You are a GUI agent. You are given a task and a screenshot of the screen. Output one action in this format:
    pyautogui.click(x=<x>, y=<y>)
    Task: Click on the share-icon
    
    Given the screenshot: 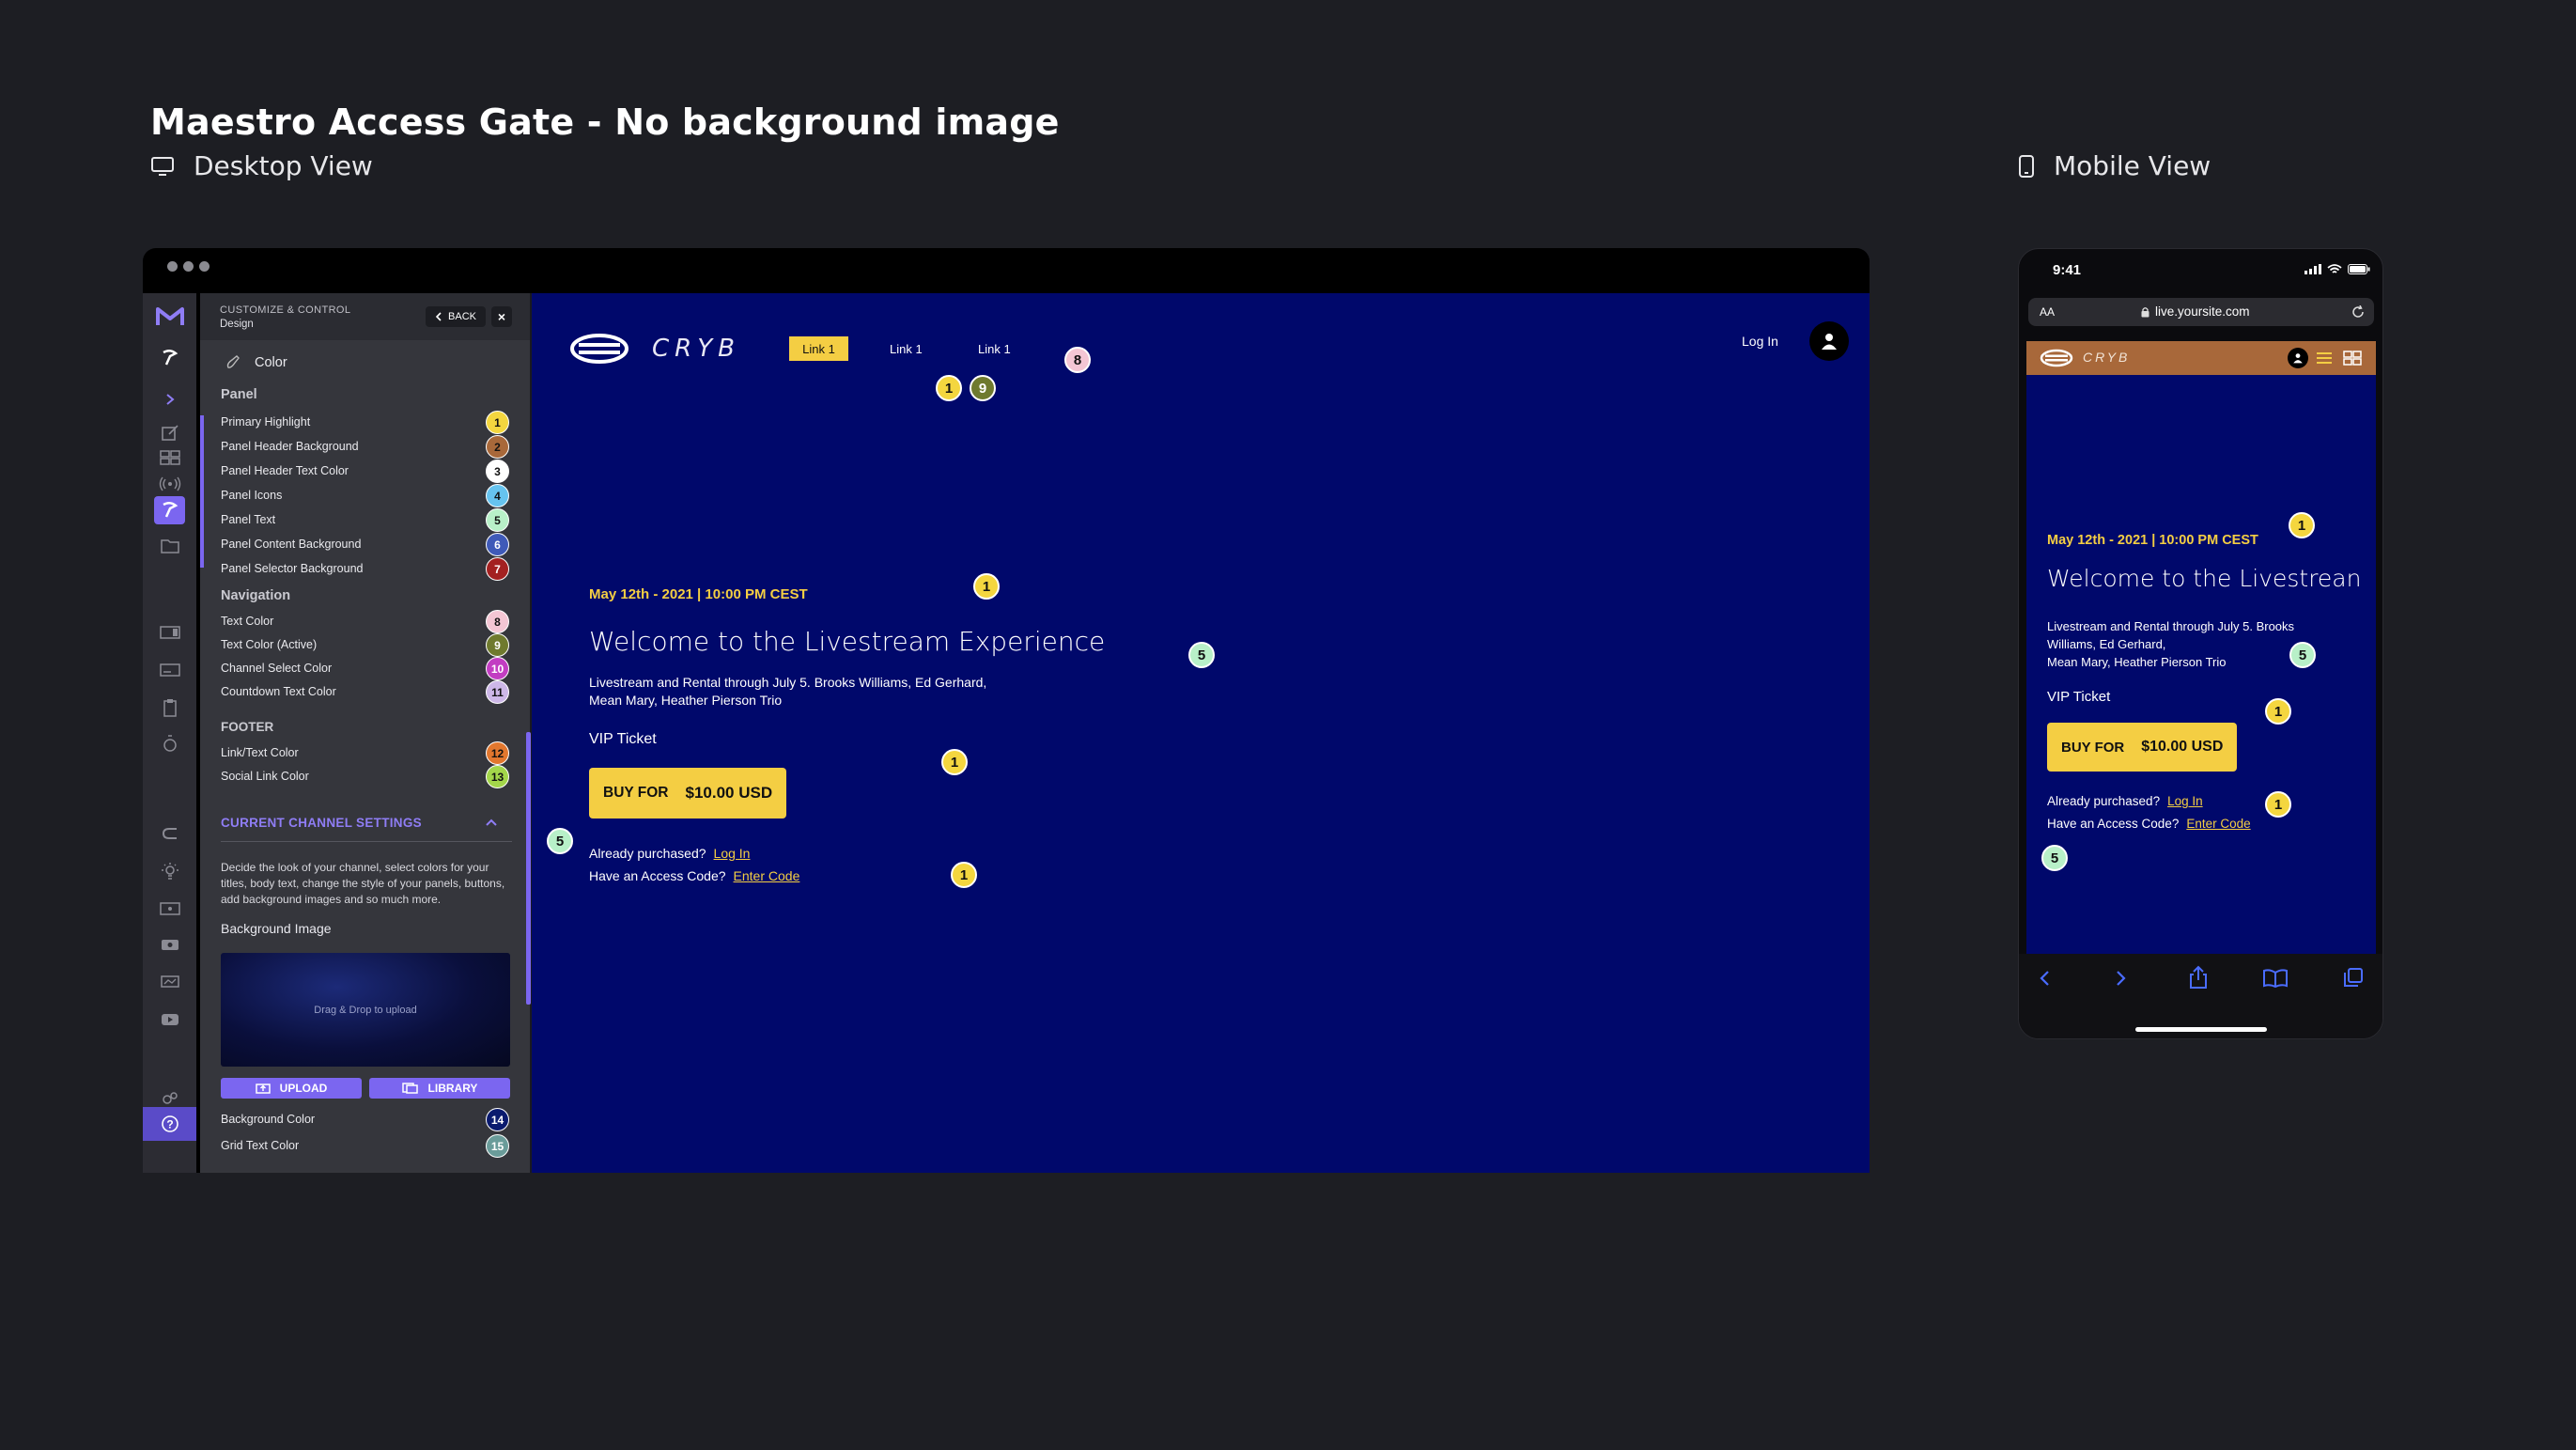 What is the action you would take?
    pyautogui.click(x=2198, y=977)
    